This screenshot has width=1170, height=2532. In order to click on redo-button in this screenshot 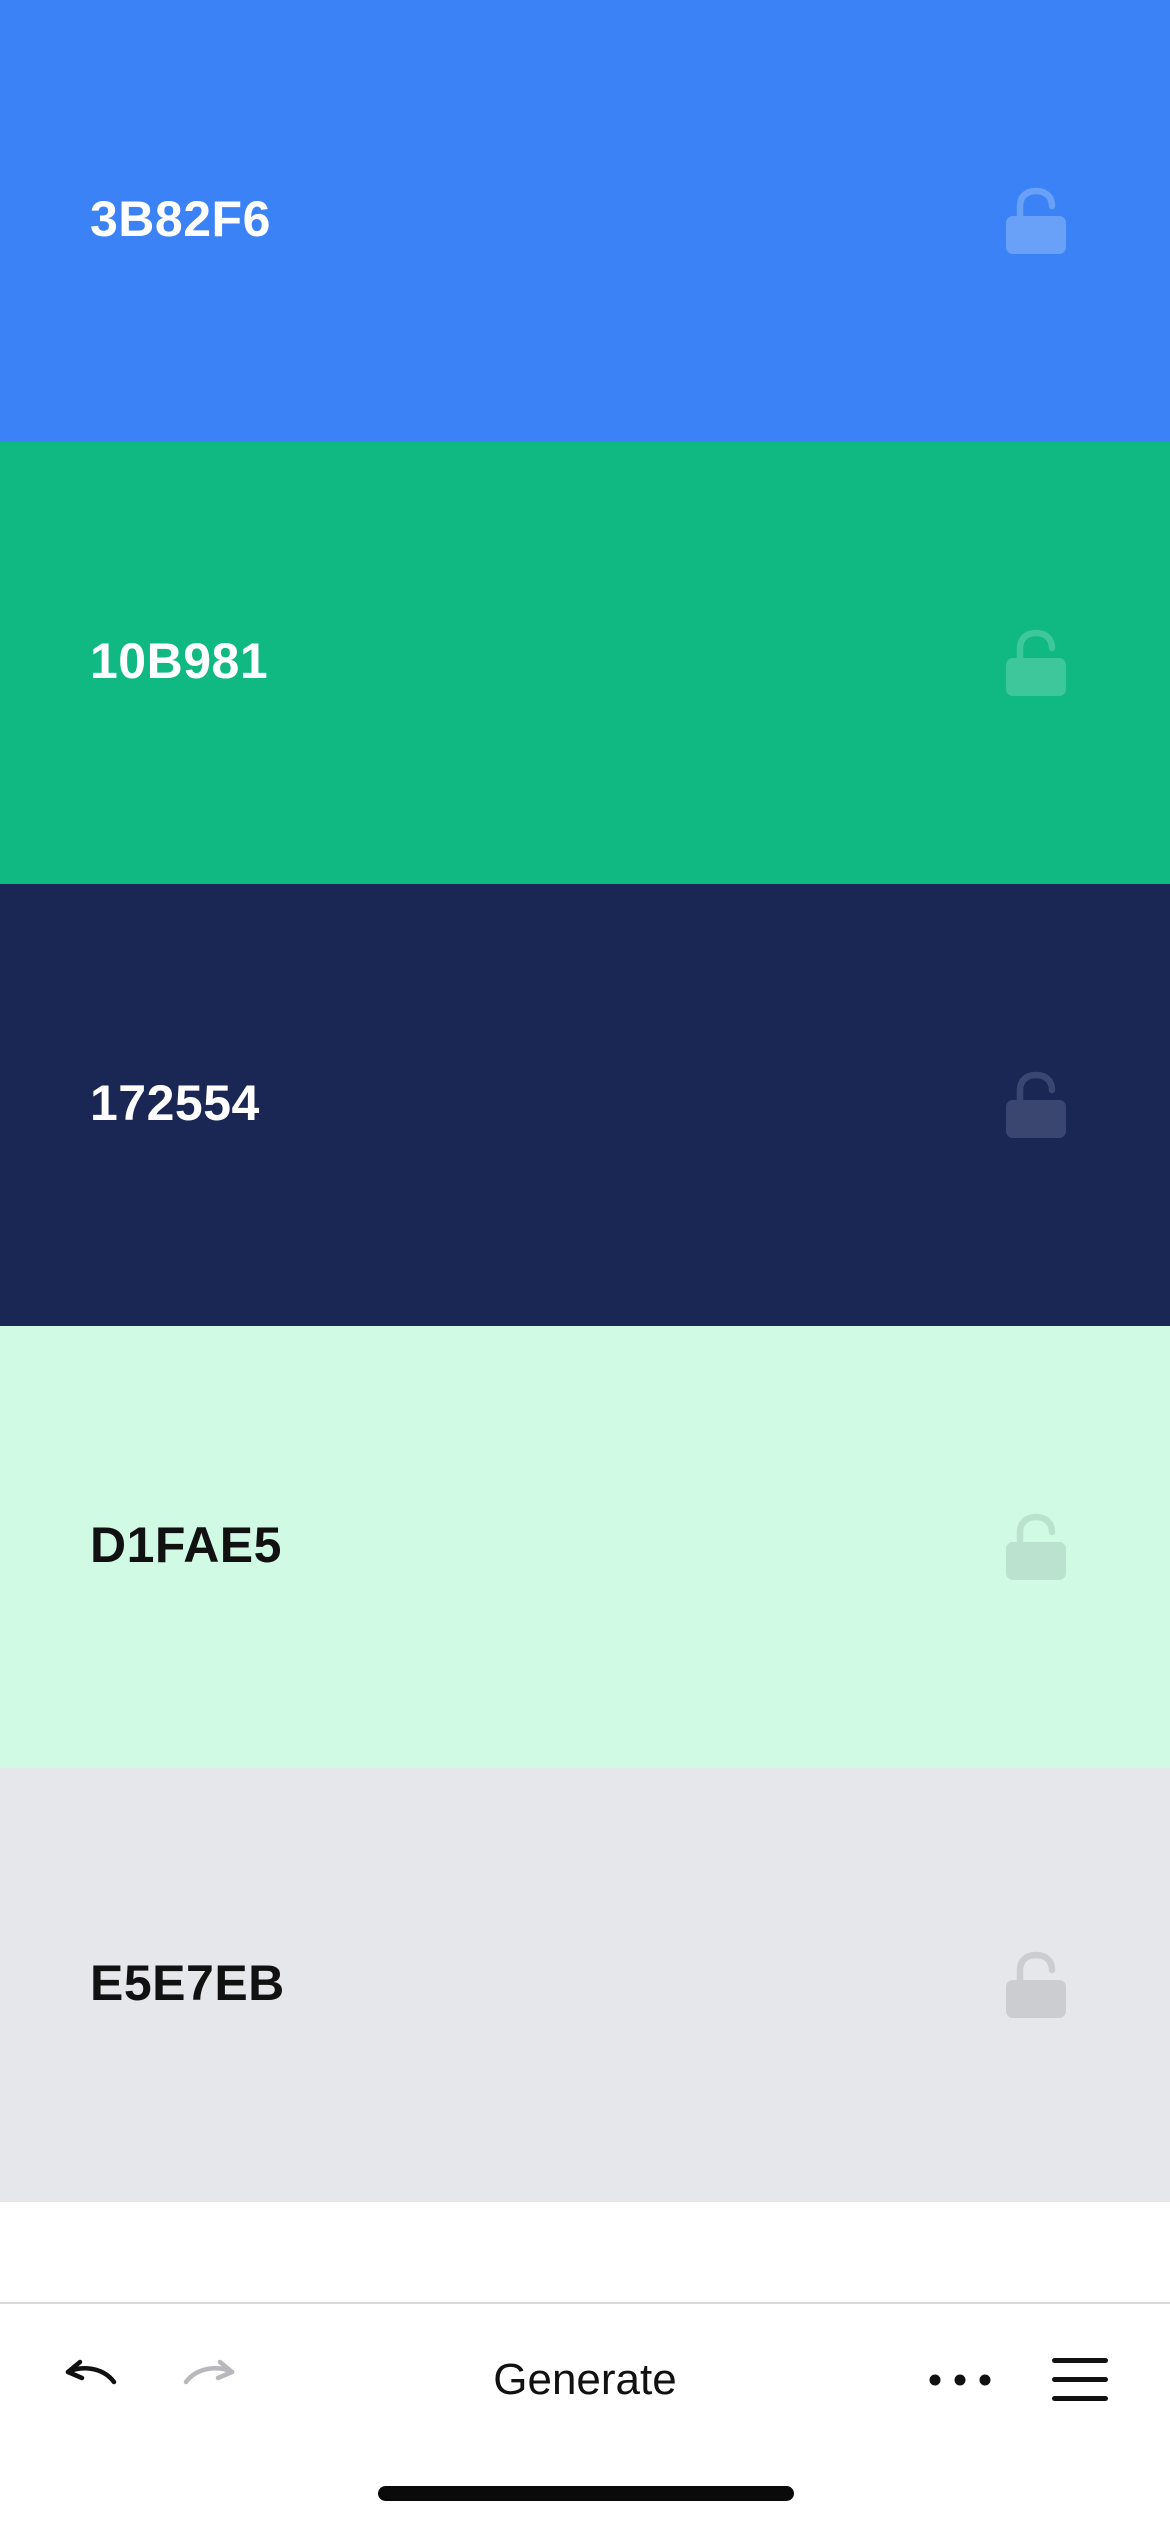, I will do `click(210, 2380)`.